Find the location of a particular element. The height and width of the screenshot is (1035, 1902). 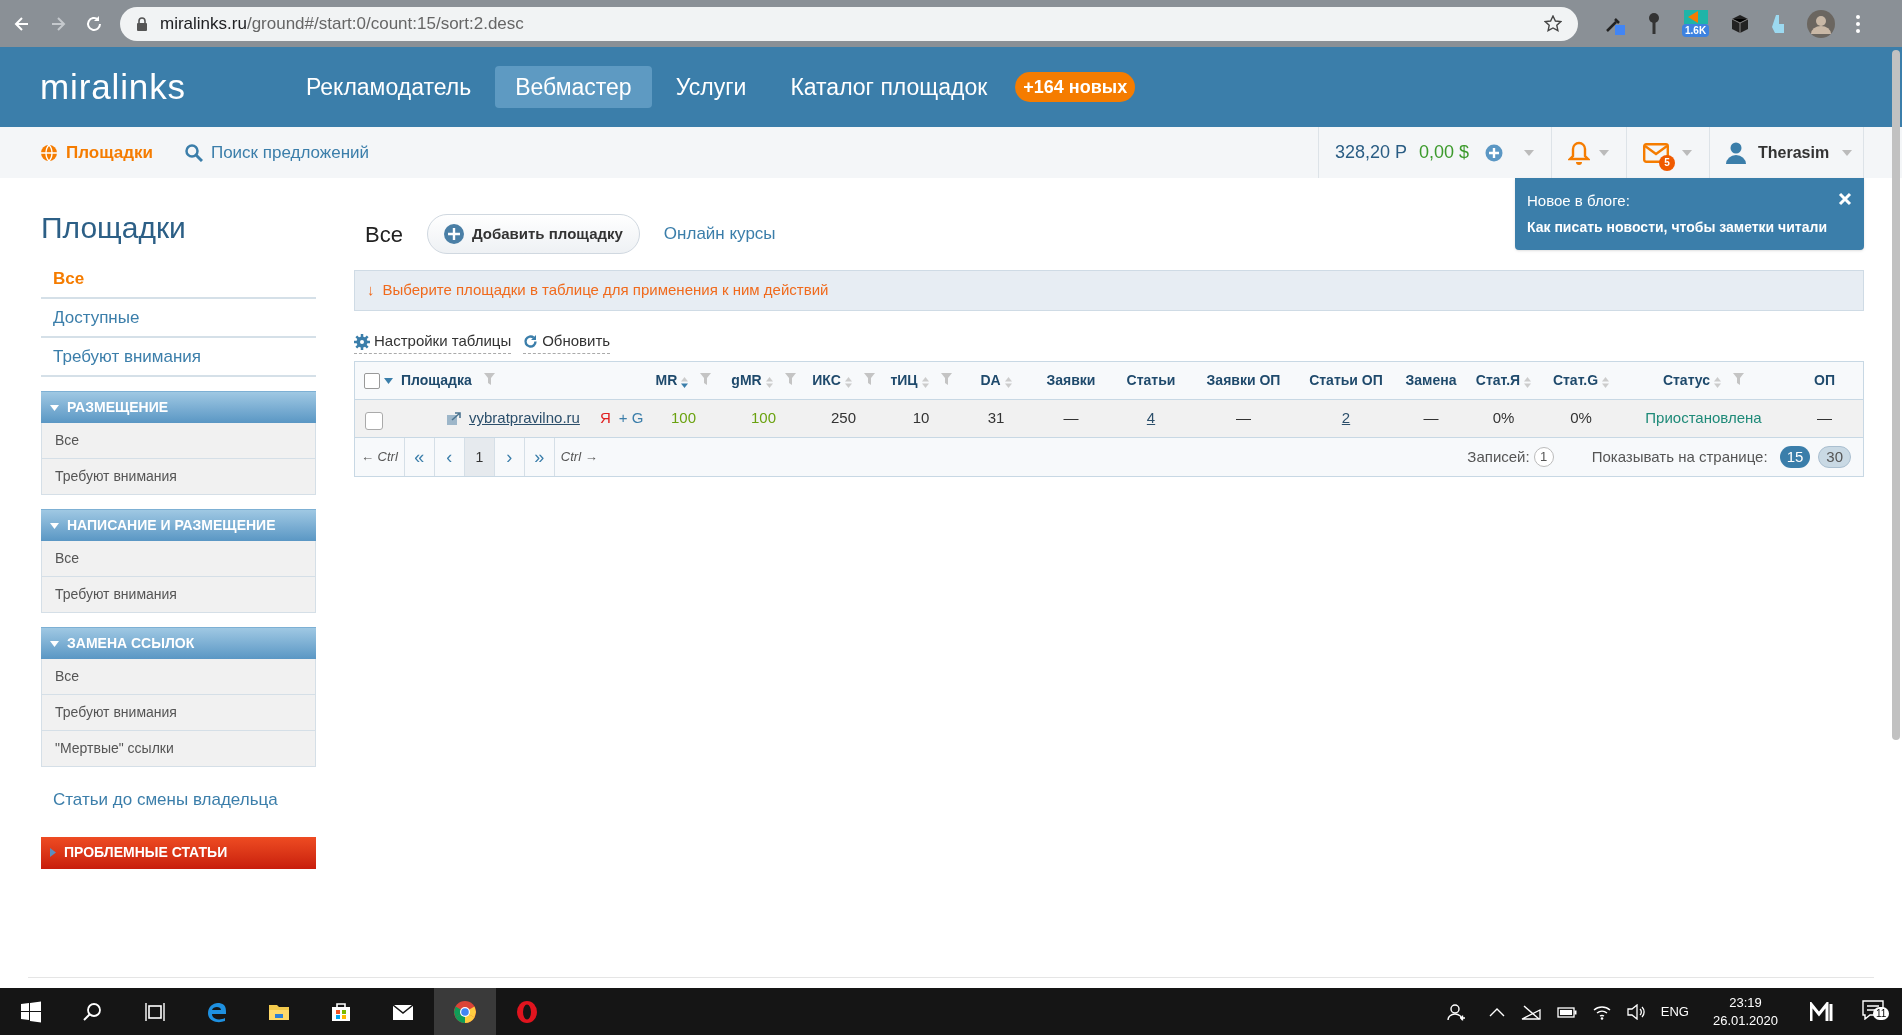

per-page-label: Показывать на странице: is located at coordinates (1679, 456).